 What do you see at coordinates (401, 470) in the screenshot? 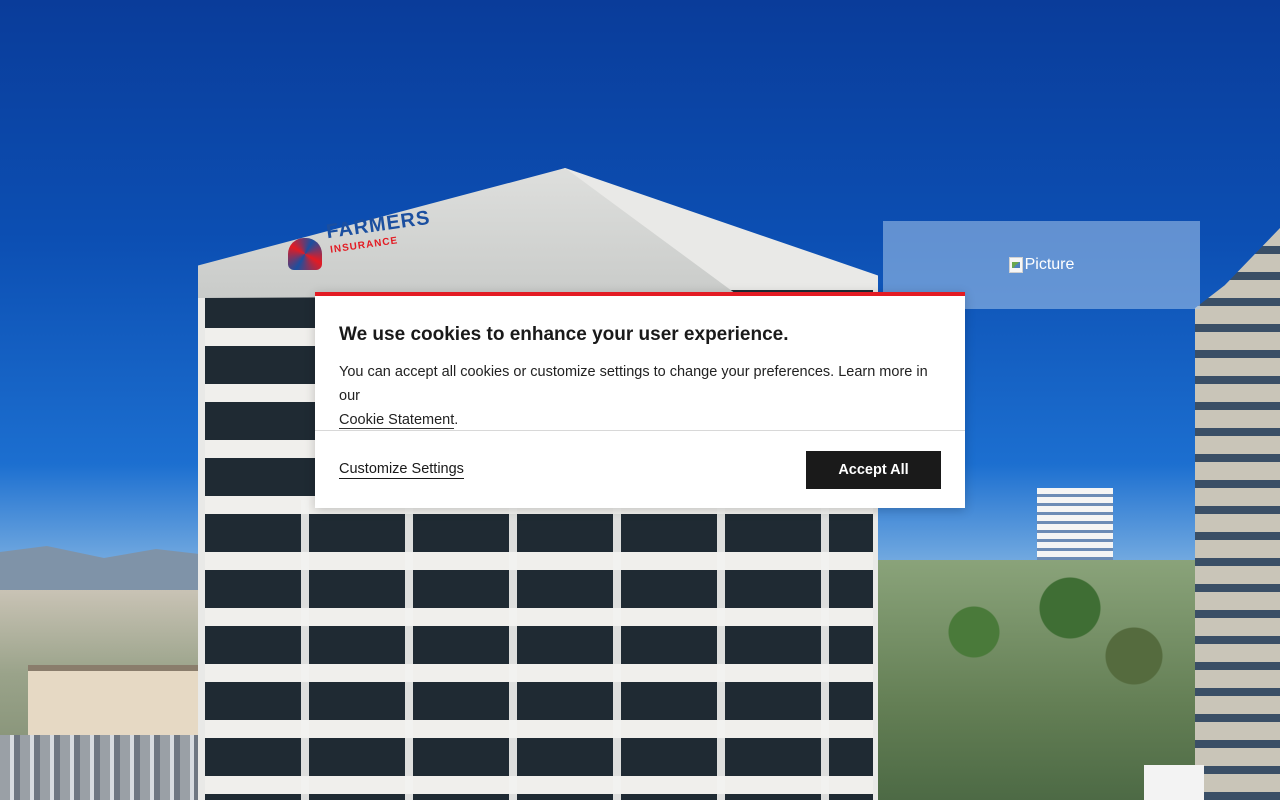
I see `customize-settings-button: Customize Settings` at bounding box center [401, 470].